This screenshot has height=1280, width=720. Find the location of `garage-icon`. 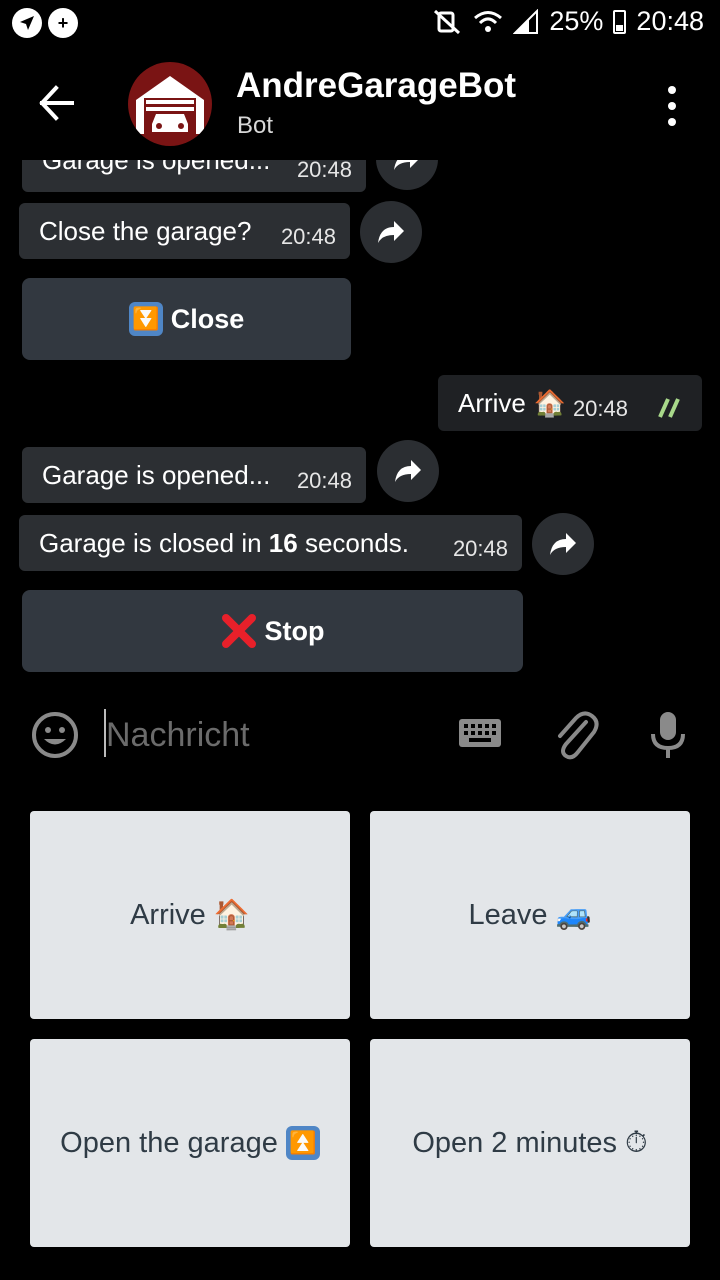

garage-icon is located at coordinates (170, 105).